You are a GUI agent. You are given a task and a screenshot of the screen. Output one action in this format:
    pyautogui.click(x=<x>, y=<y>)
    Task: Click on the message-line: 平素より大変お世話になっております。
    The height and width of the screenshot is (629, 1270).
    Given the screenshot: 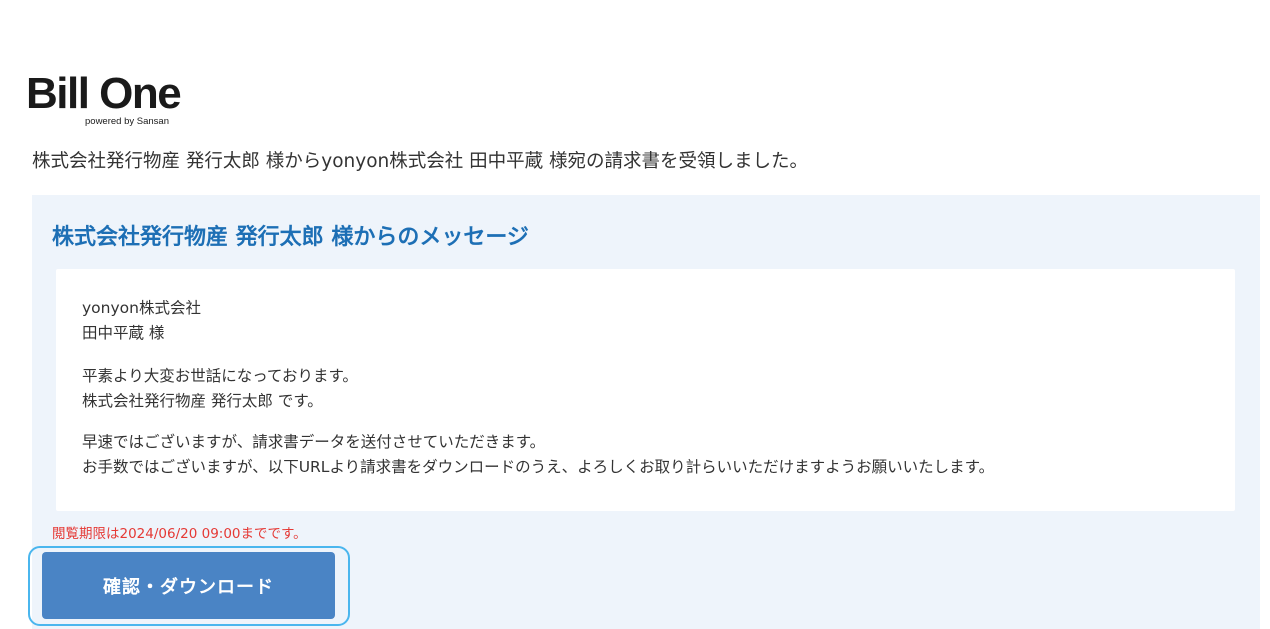 What is the action you would take?
    pyautogui.click(x=220, y=376)
    